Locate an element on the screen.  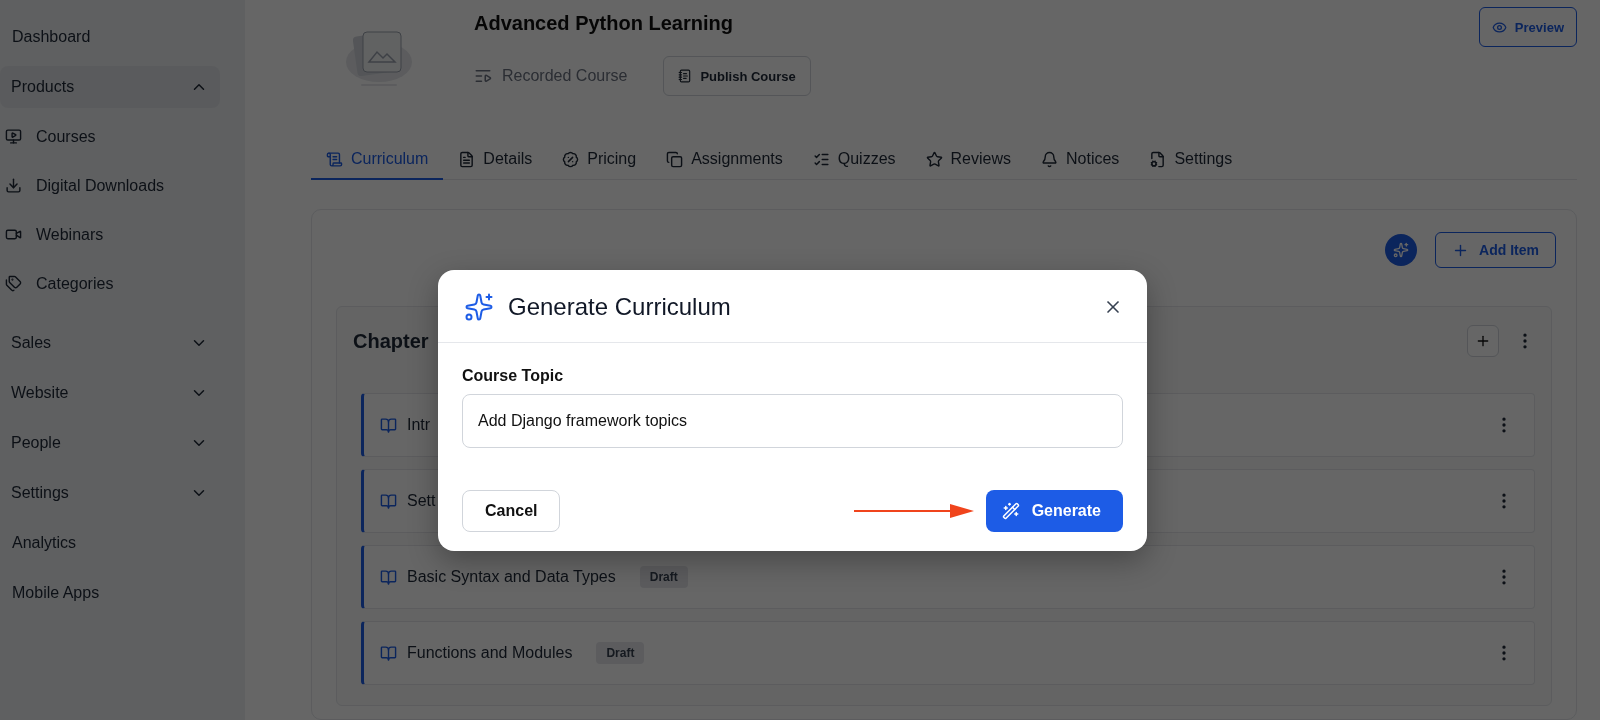
sidebar-group: Products is located at coordinates (110, 87).